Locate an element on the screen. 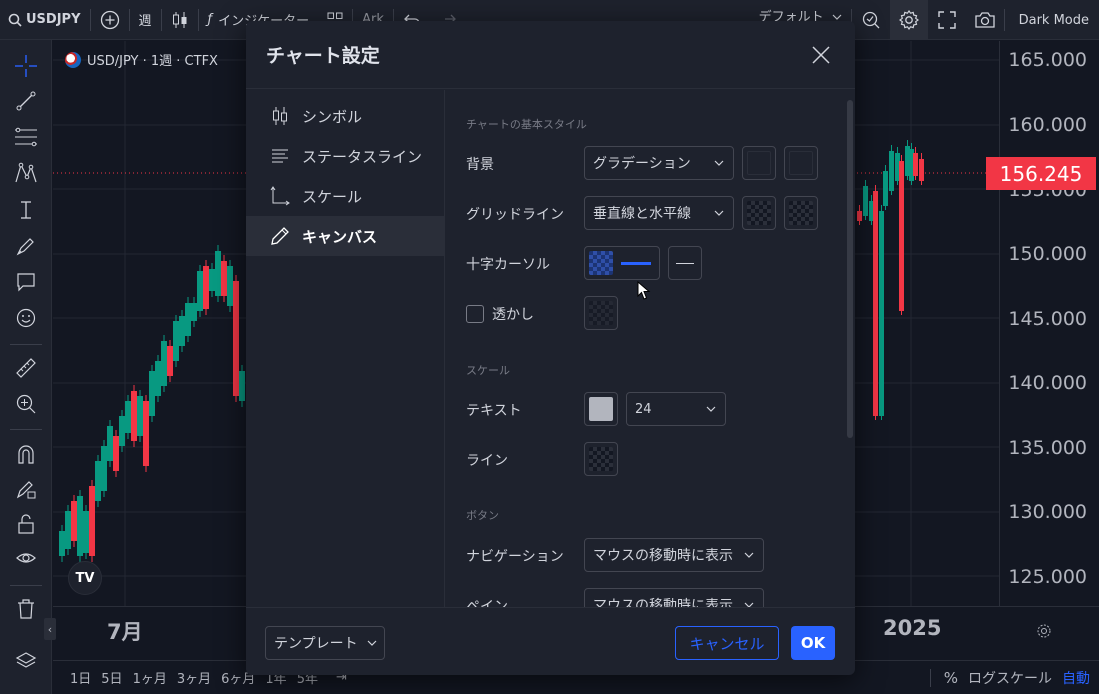 The image size is (1099, 694). crosshair-line-style is located at coordinates (685, 263).